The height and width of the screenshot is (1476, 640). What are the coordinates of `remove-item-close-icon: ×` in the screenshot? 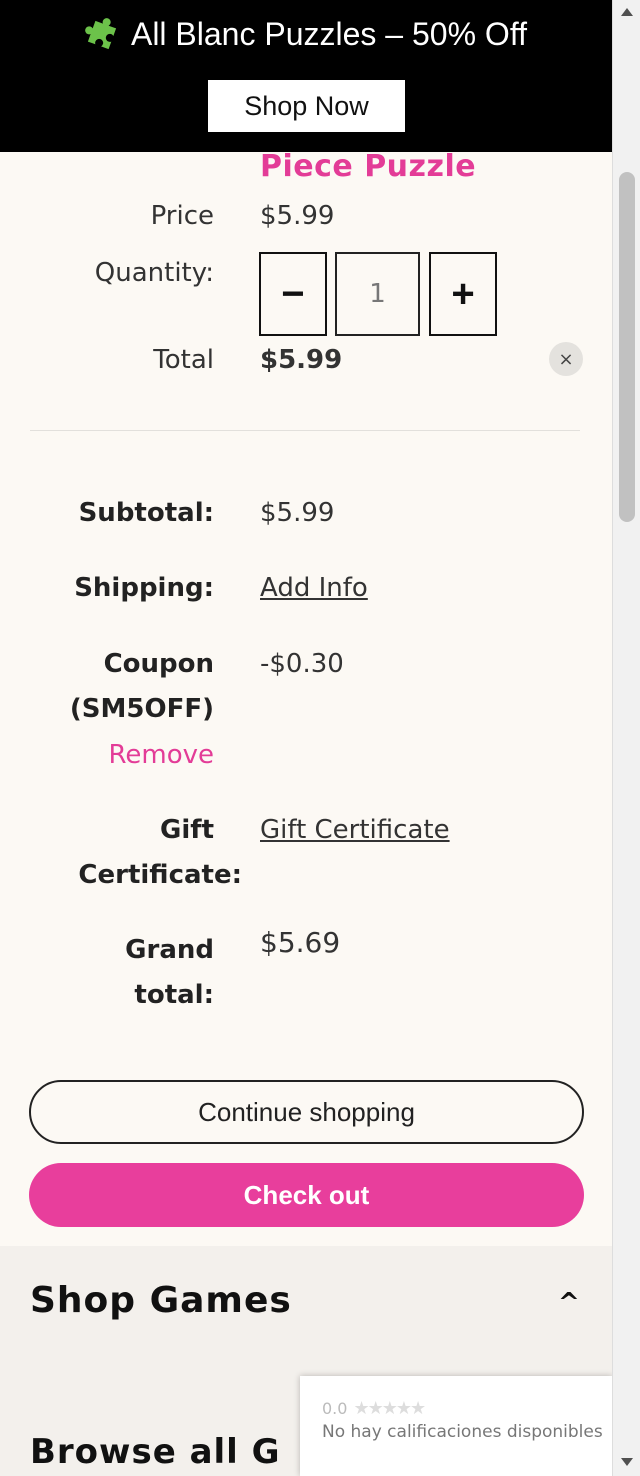 It's located at (566, 359).